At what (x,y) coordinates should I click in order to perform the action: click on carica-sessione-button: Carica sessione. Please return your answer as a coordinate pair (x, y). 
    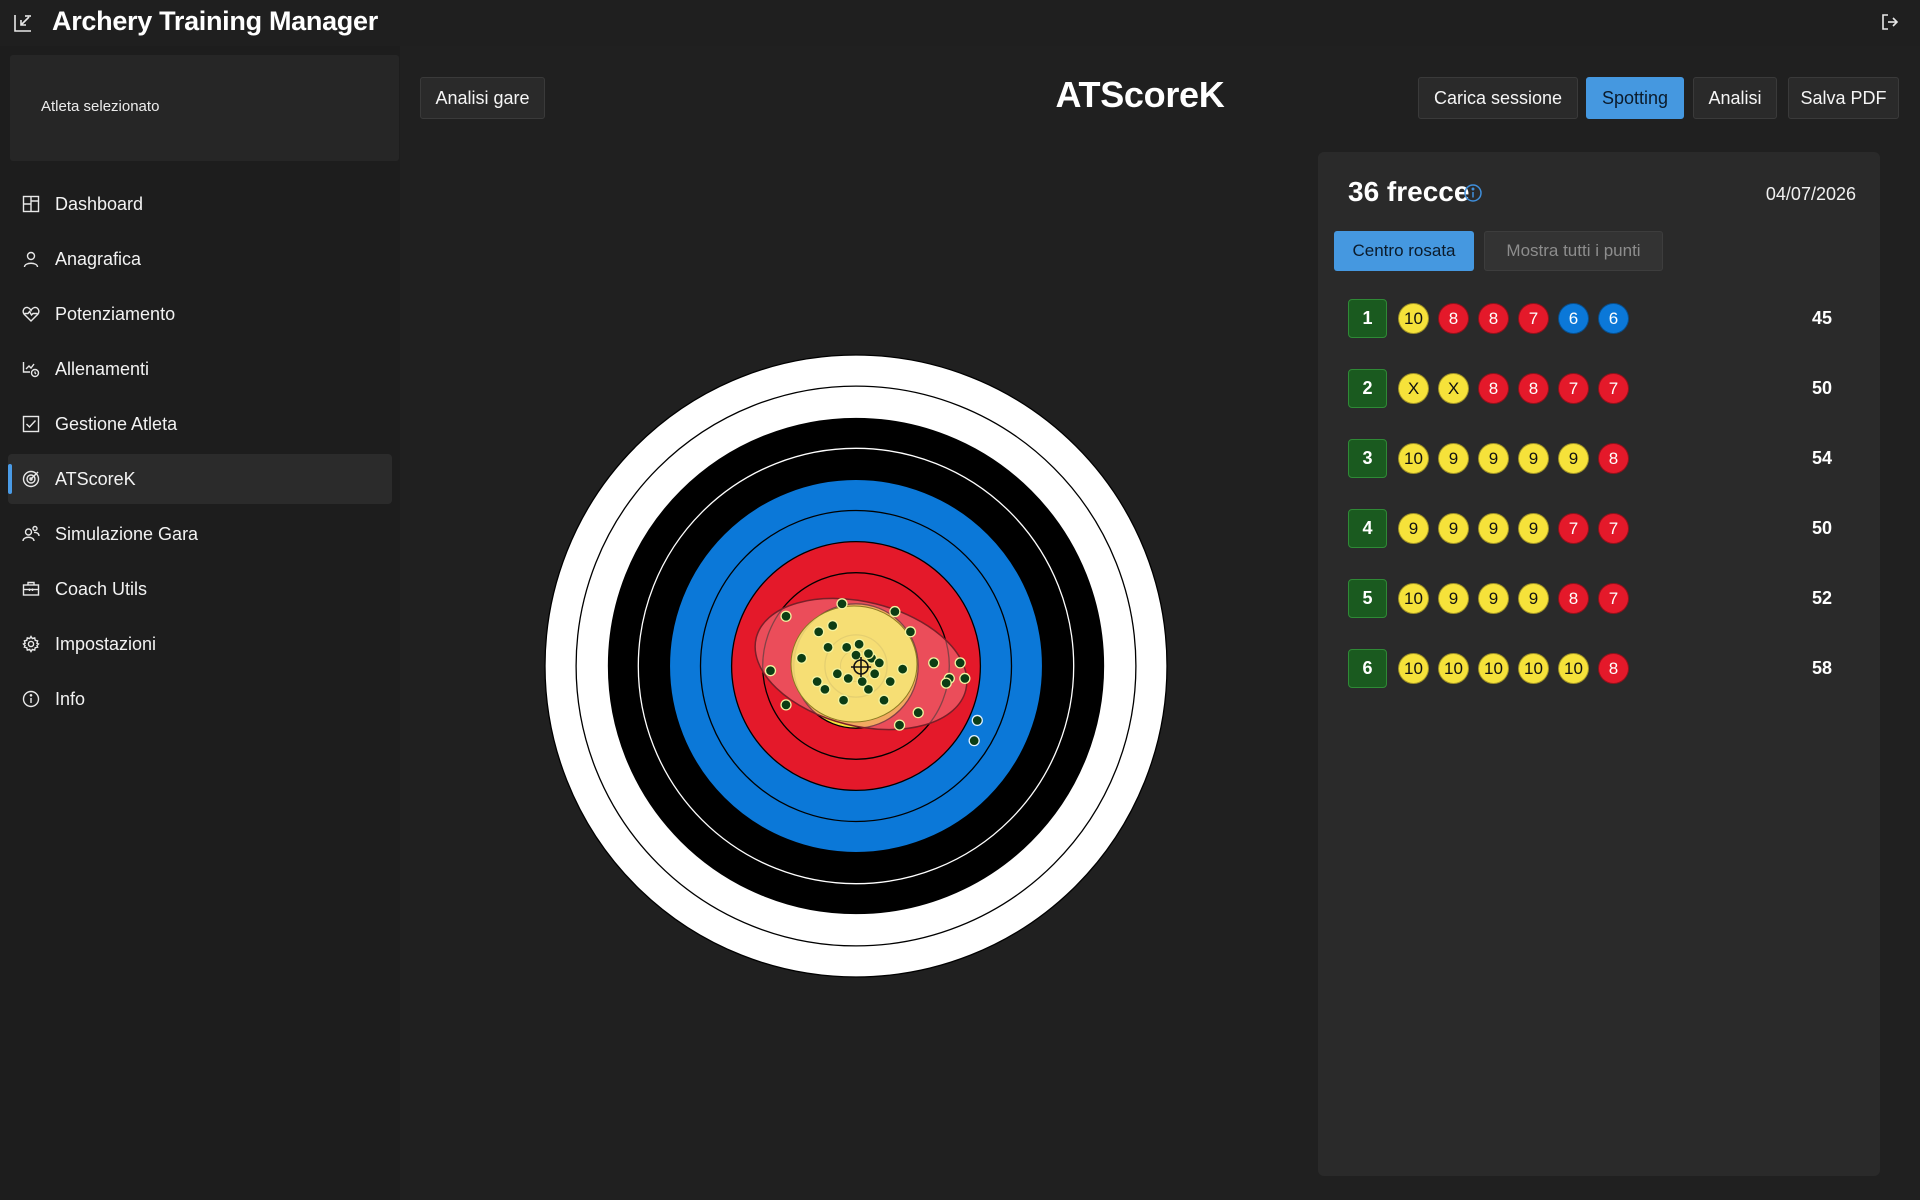
    Looking at the image, I should click on (1498, 98).